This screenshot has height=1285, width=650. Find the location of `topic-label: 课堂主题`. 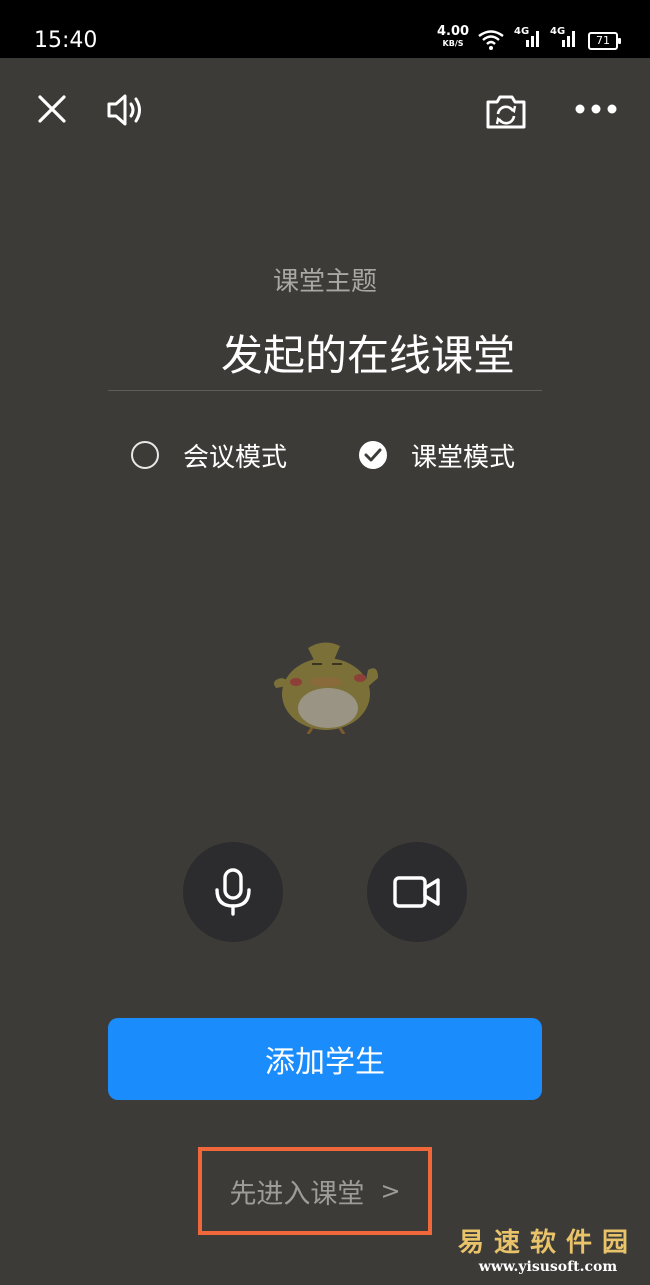

topic-label: 课堂主题 is located at coordinates (324, 282).